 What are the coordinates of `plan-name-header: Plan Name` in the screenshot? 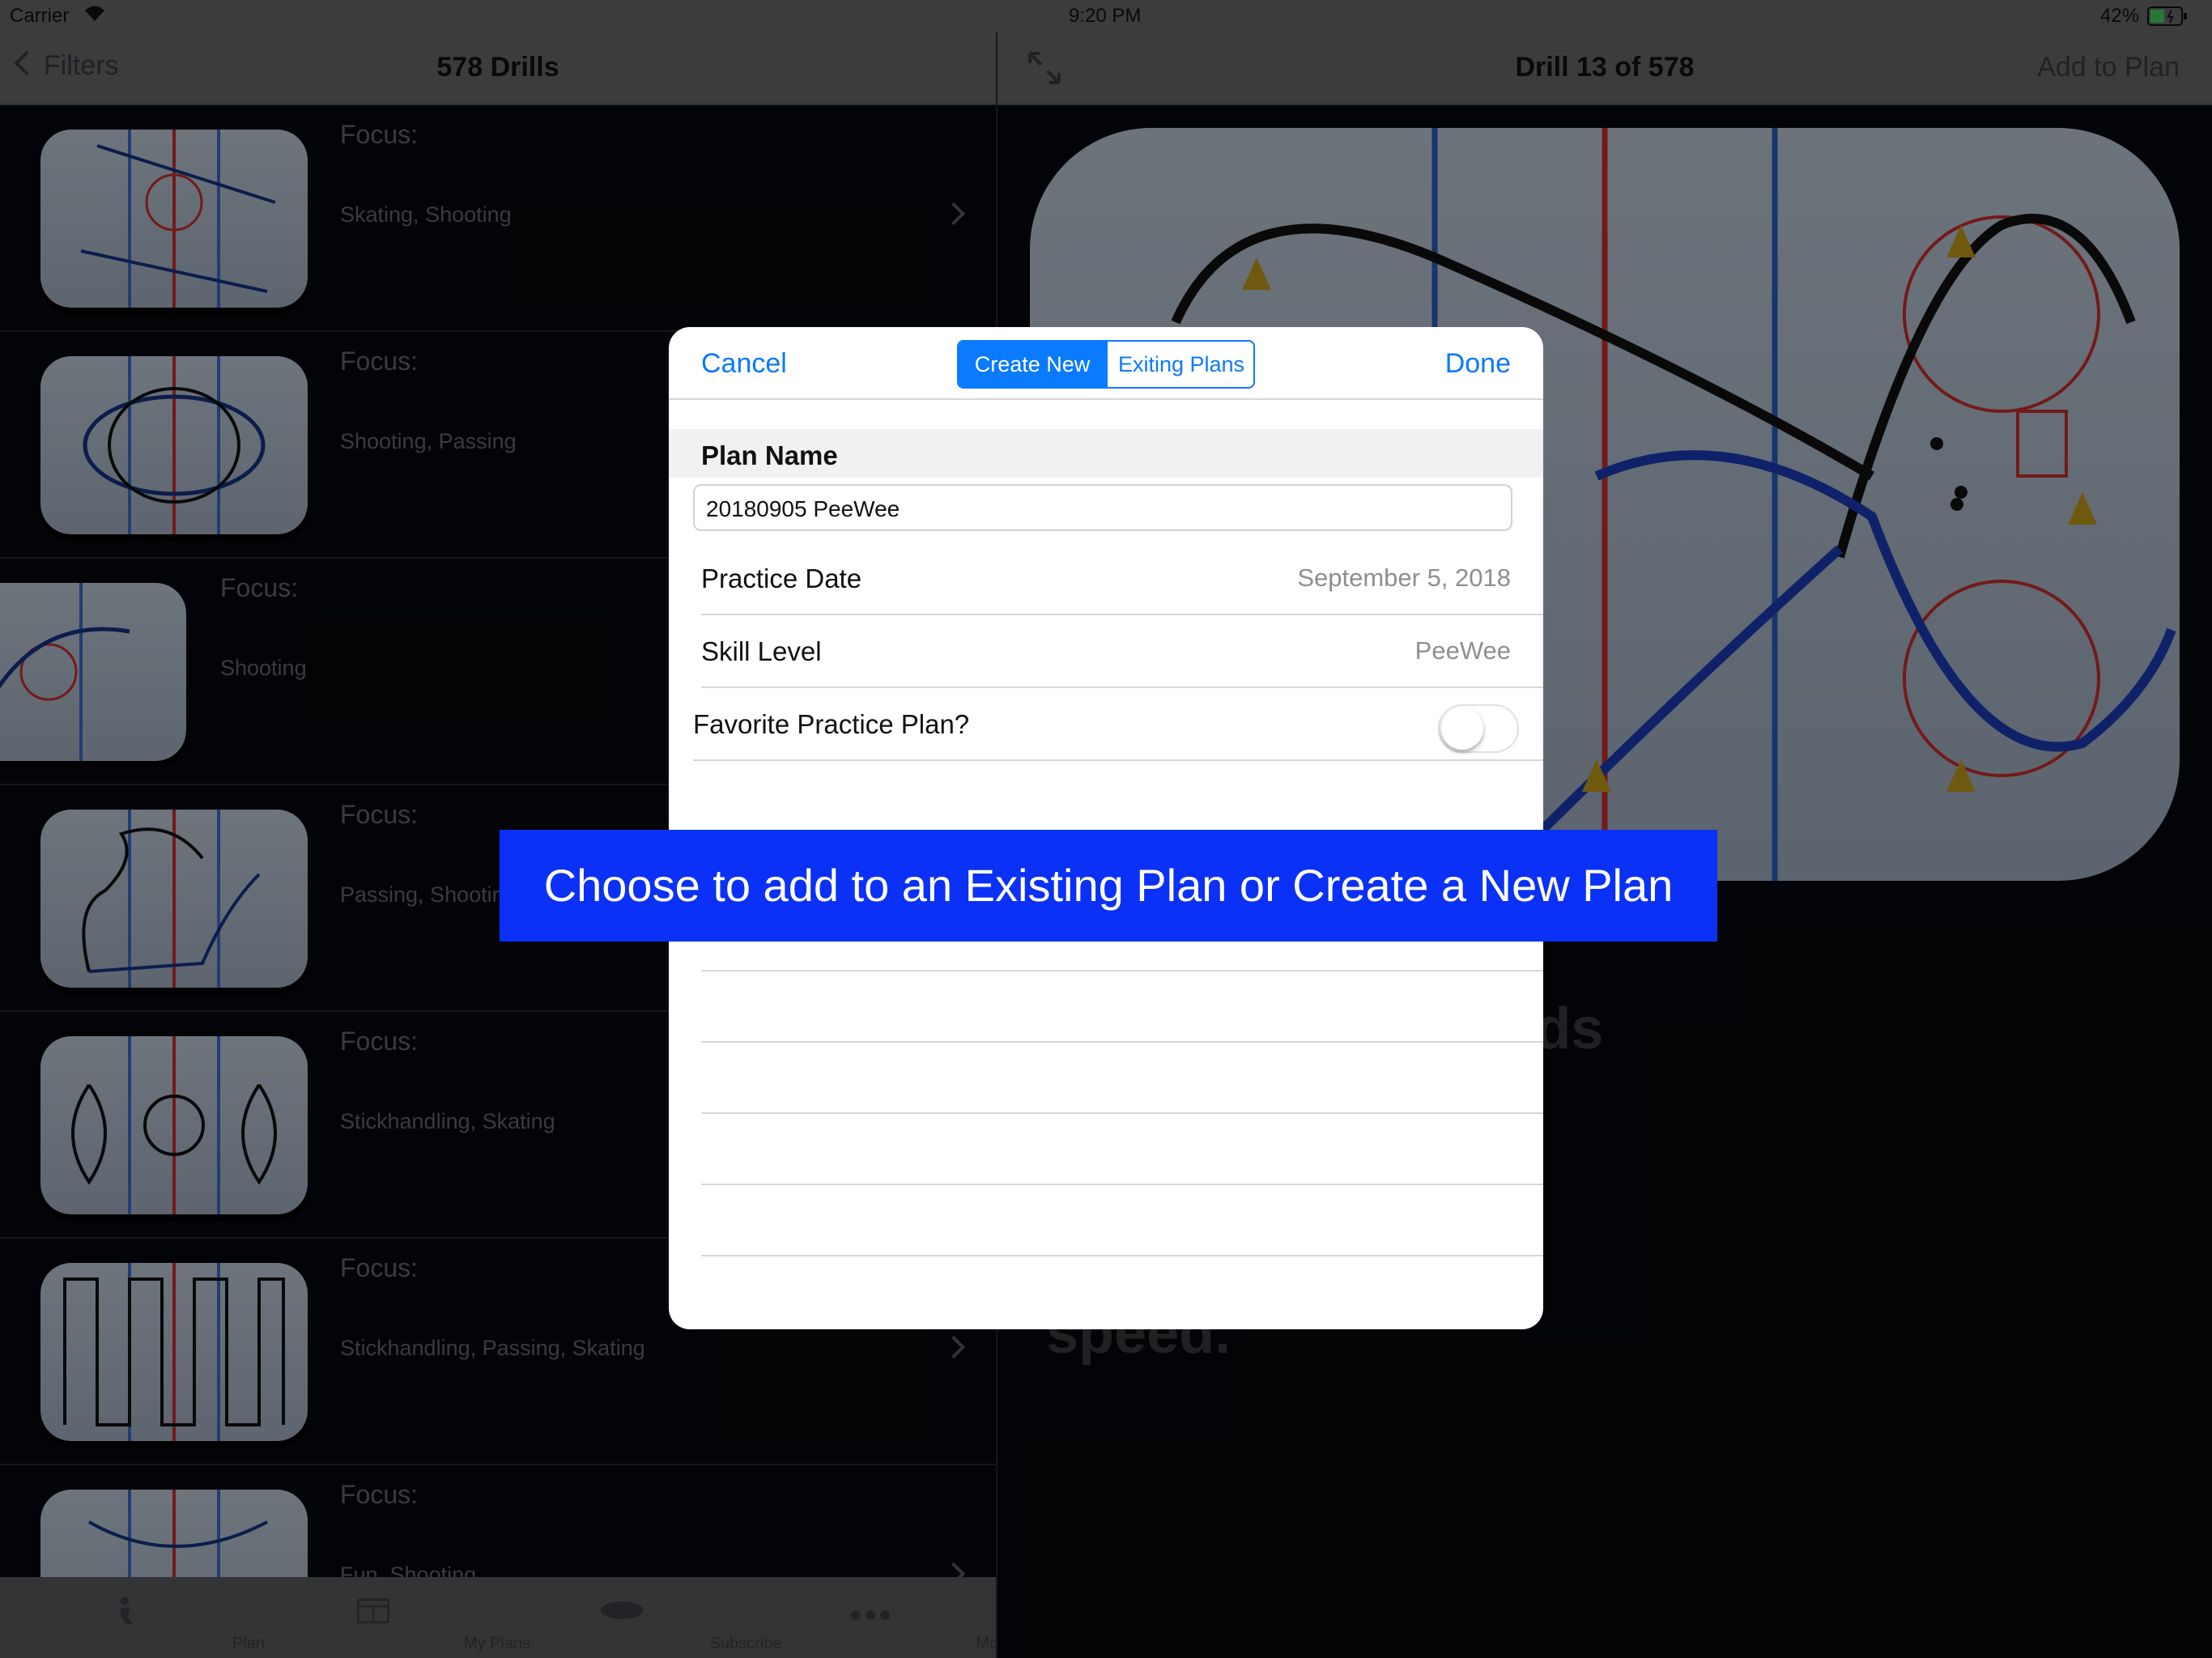 It's located at (770, 455).